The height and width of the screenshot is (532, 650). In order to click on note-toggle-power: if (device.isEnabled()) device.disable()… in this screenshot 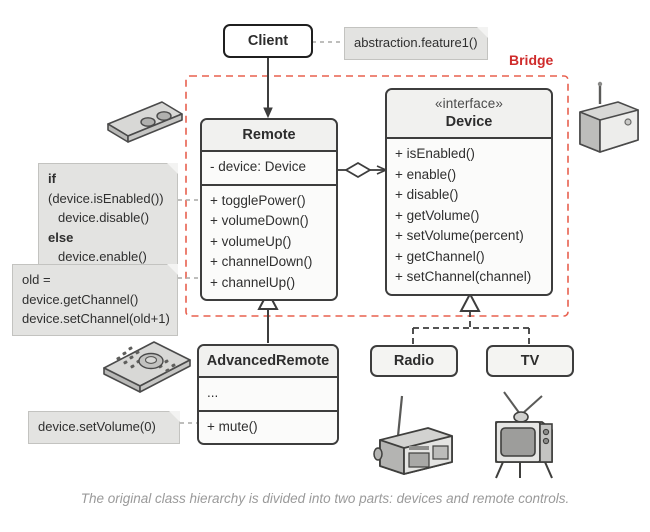, I will do `click(108, 218)`.